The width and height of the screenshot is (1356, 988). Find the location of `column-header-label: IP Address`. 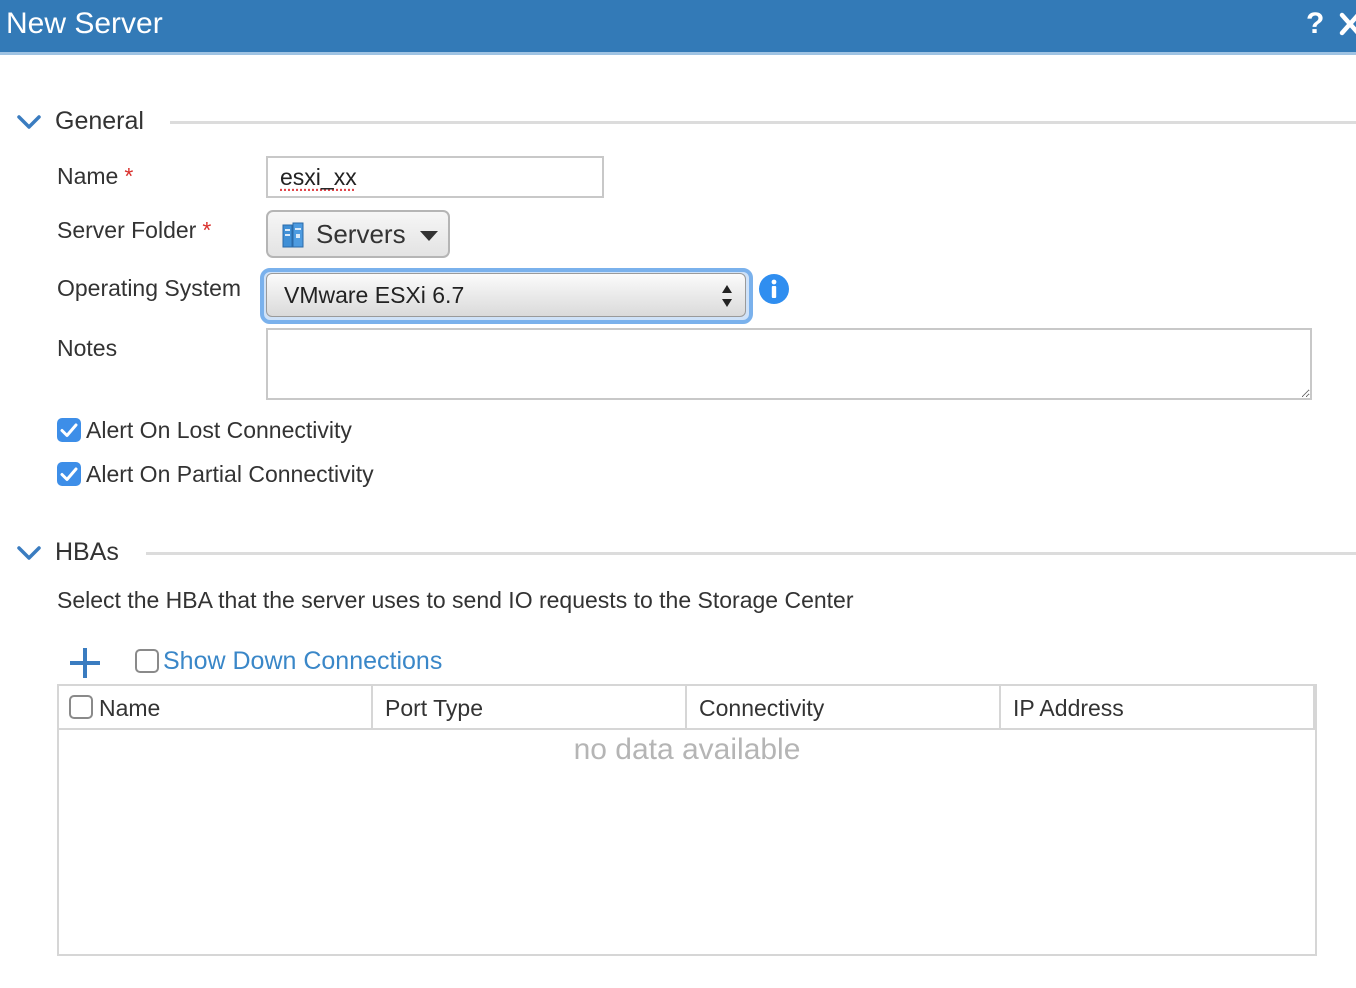

column-header-label: IP Address is located at coordinates (1068, 708).